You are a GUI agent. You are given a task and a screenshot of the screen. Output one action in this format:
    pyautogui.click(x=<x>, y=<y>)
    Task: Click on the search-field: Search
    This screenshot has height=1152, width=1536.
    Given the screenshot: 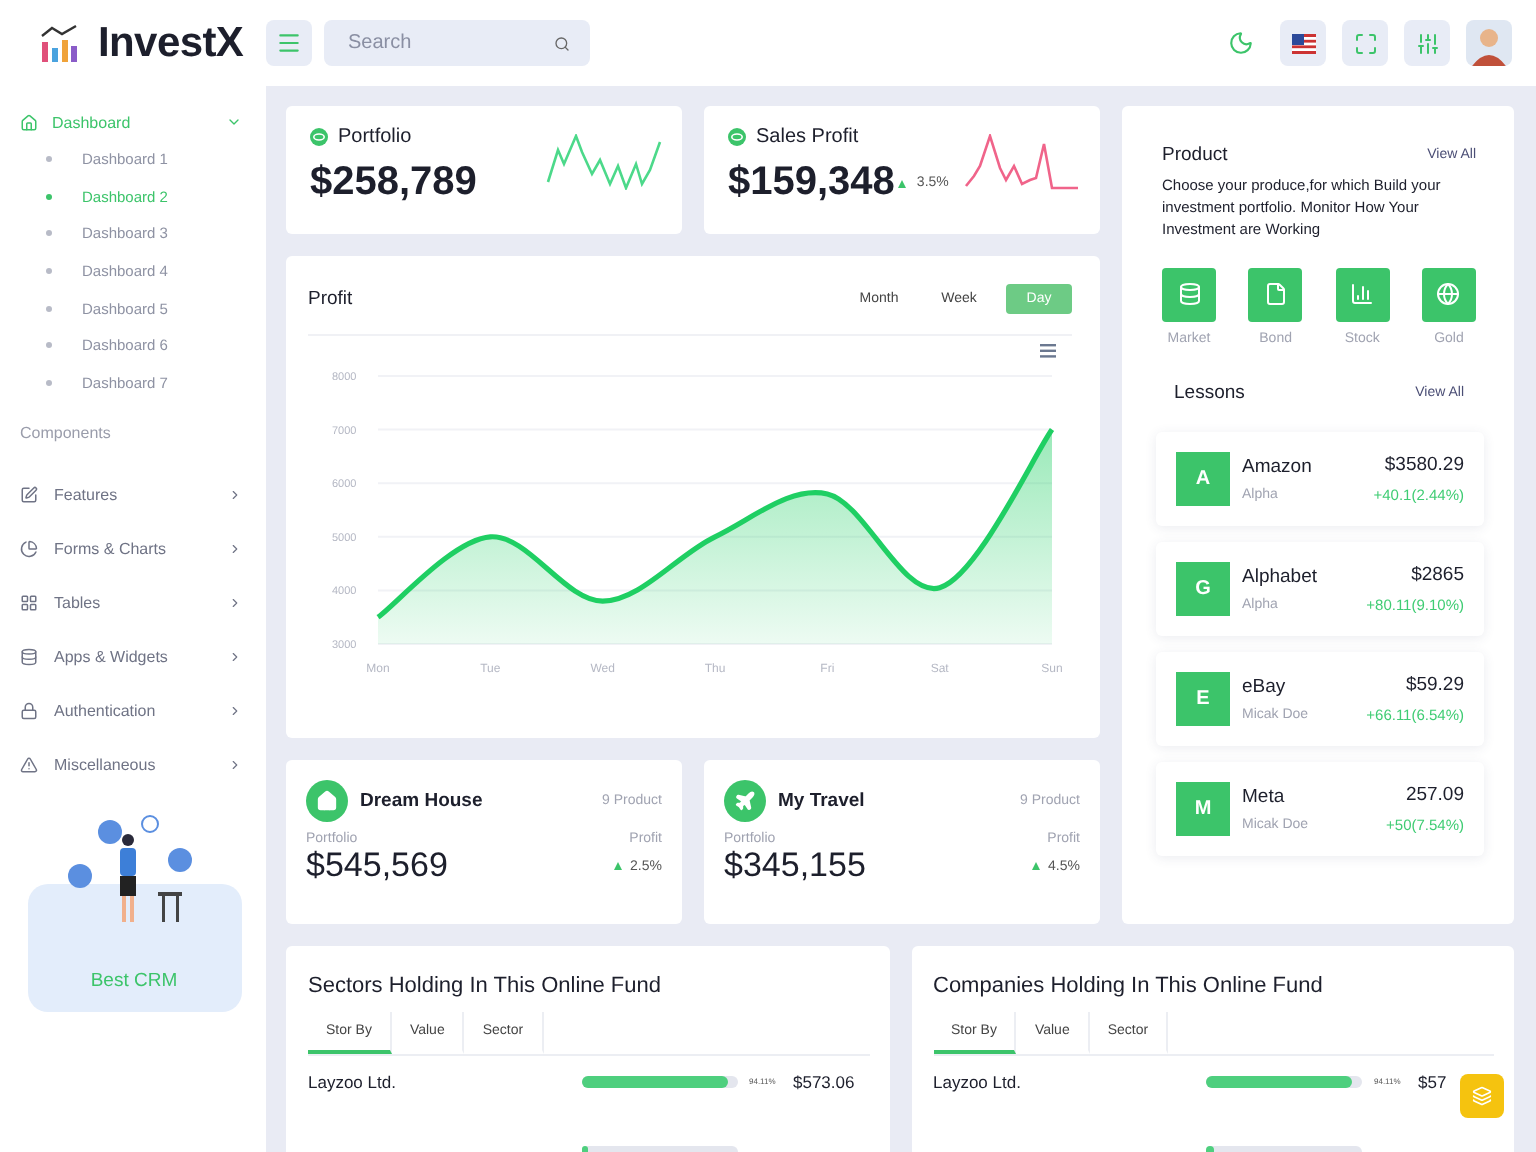 What is the action you would take?
    pyautogui.click(x=457, y=43)
    